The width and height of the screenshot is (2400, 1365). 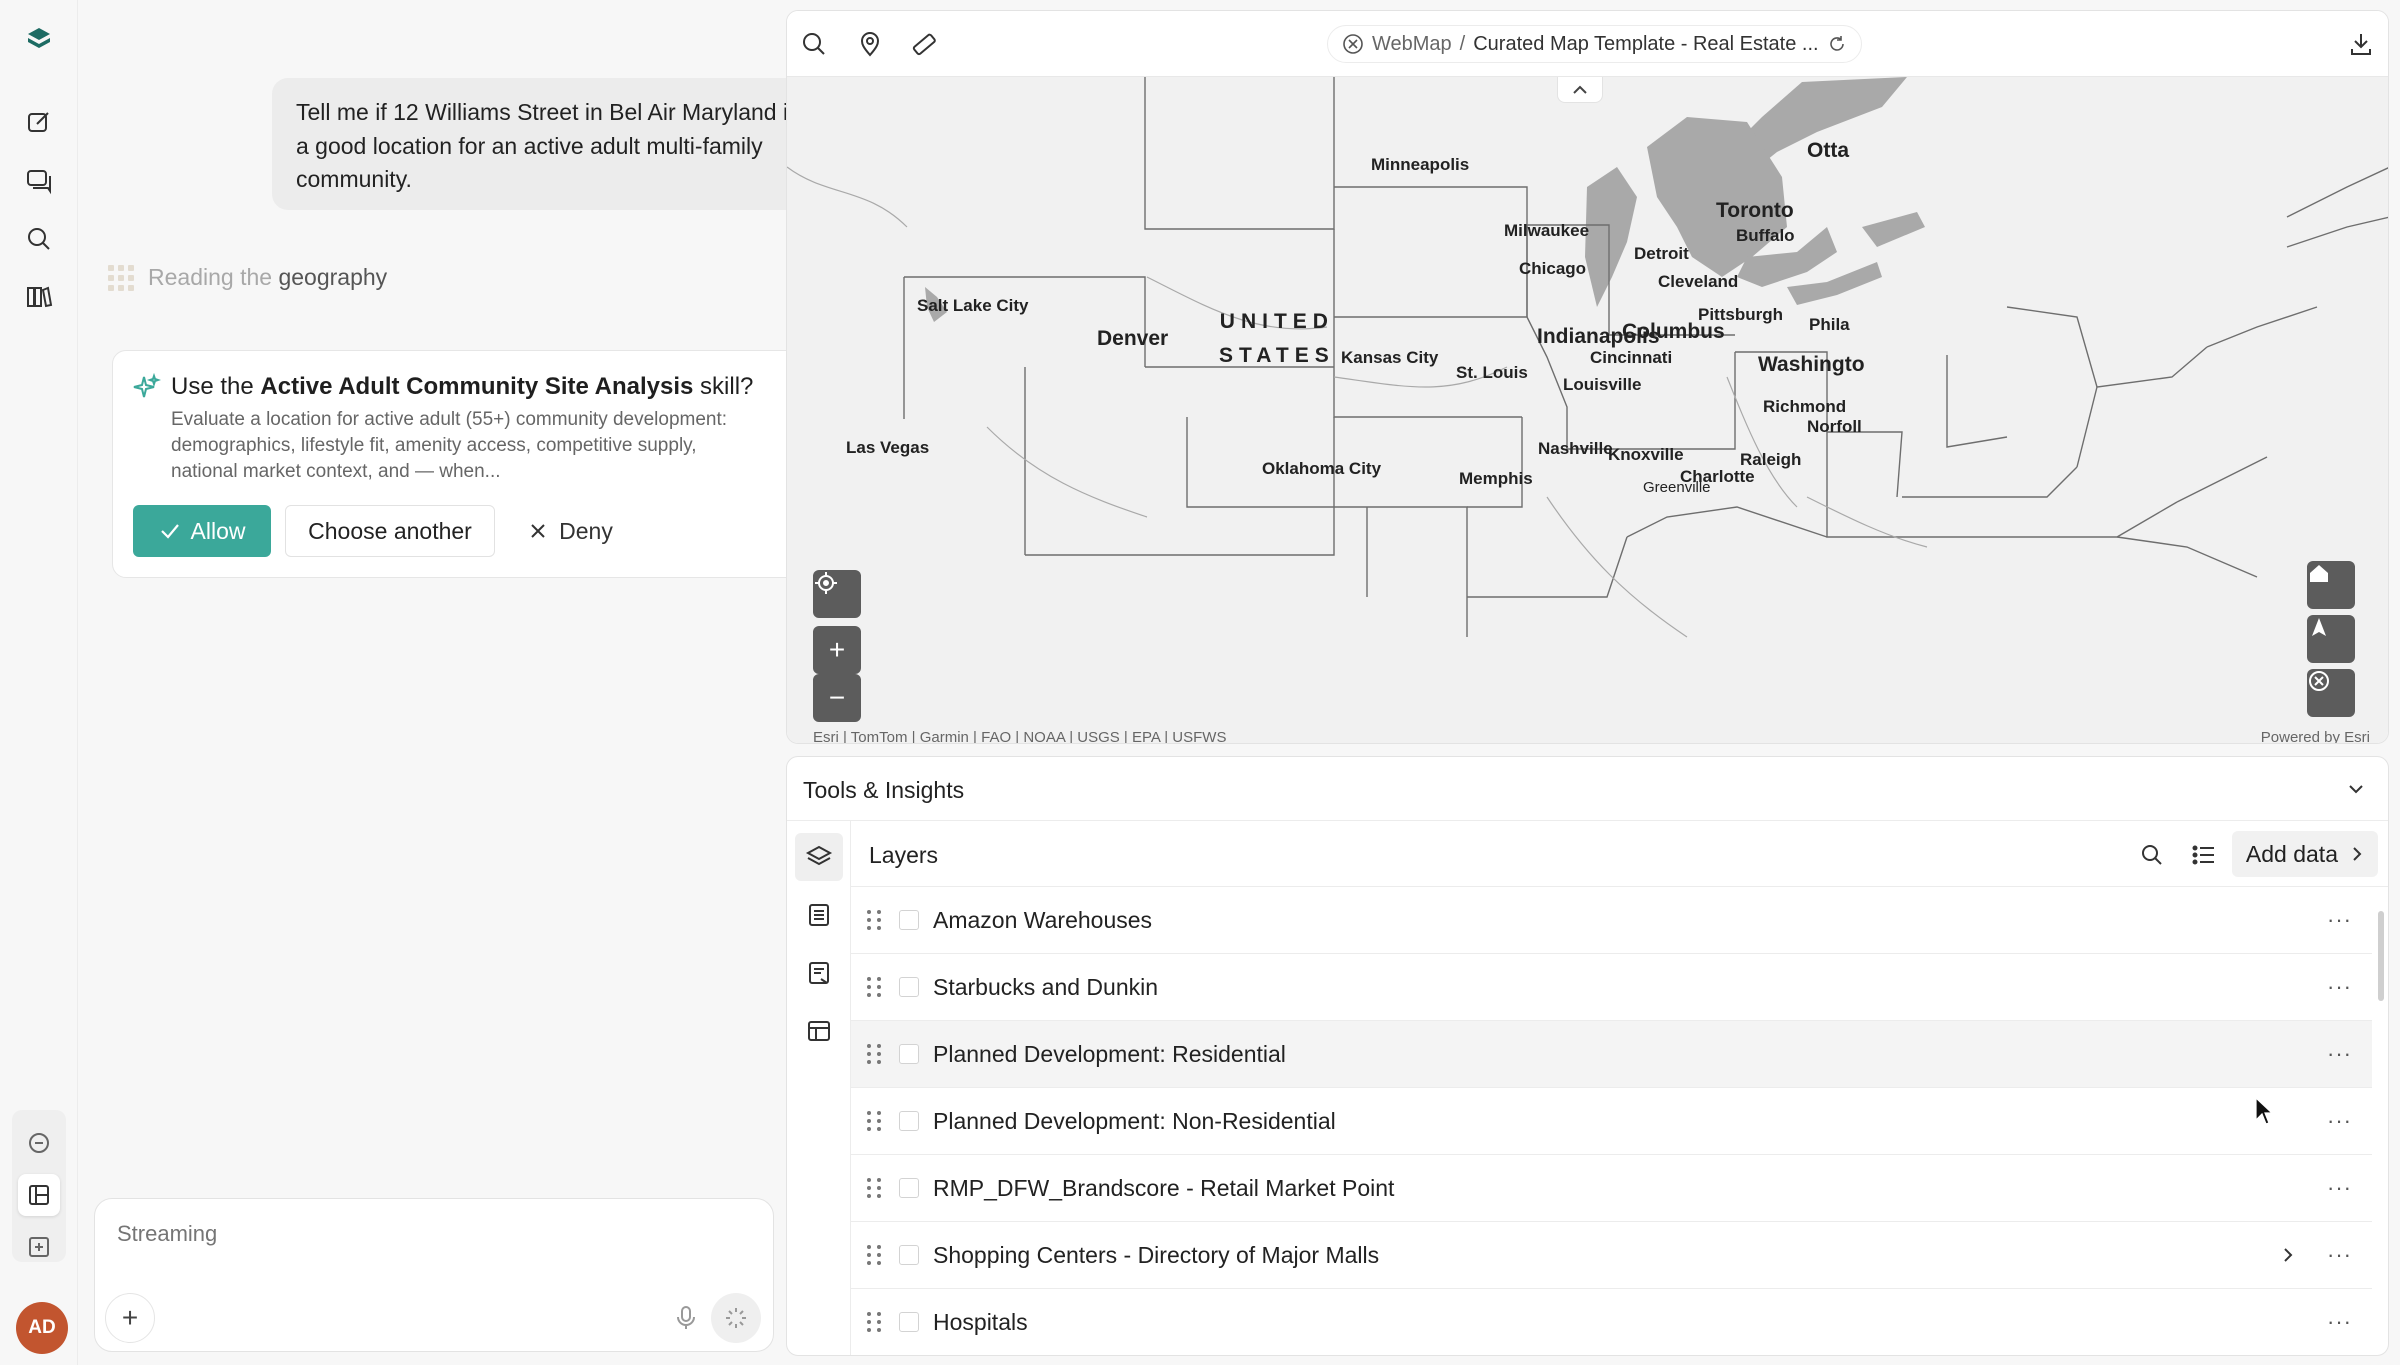 What do you see at coordinates (191, 277) in the screenshot?
I see `status-prefix: Reading` at bounding box center [191, 277].